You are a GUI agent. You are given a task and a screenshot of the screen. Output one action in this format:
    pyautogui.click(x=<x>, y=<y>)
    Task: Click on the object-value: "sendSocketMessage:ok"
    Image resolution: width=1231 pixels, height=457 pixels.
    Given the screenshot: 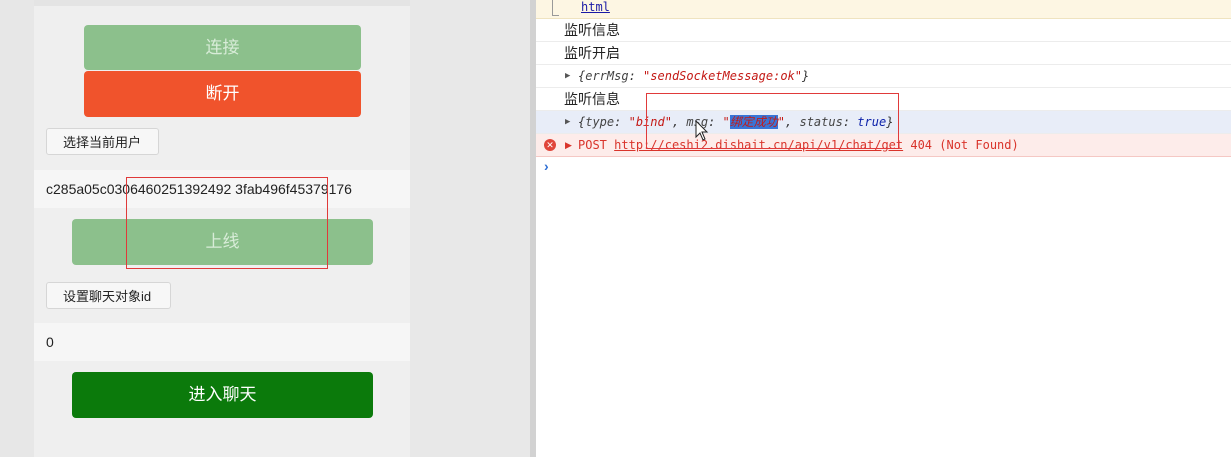 What is the action you would take?
    pyautogui.click(x=722, y=76)
    